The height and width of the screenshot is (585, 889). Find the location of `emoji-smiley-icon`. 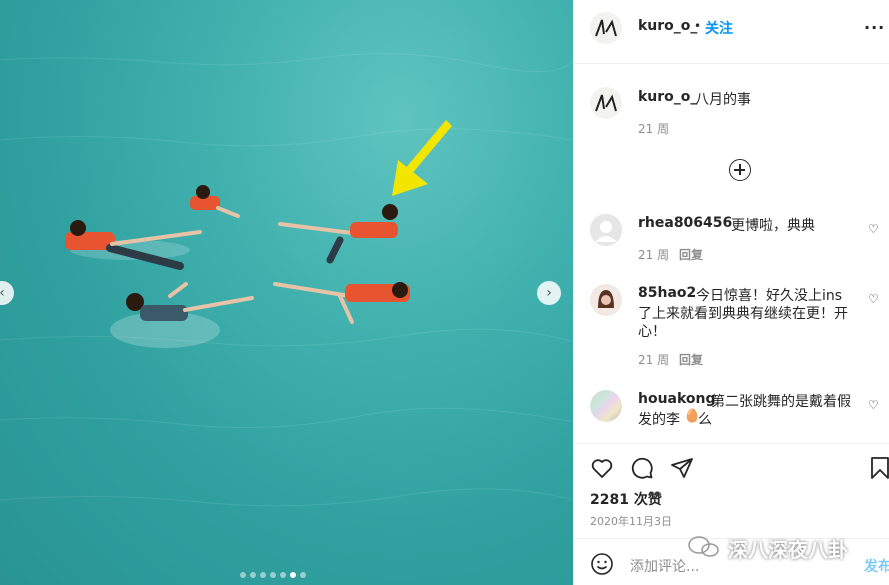

emoji-smiley-icon is located at coordinates (602, 564).